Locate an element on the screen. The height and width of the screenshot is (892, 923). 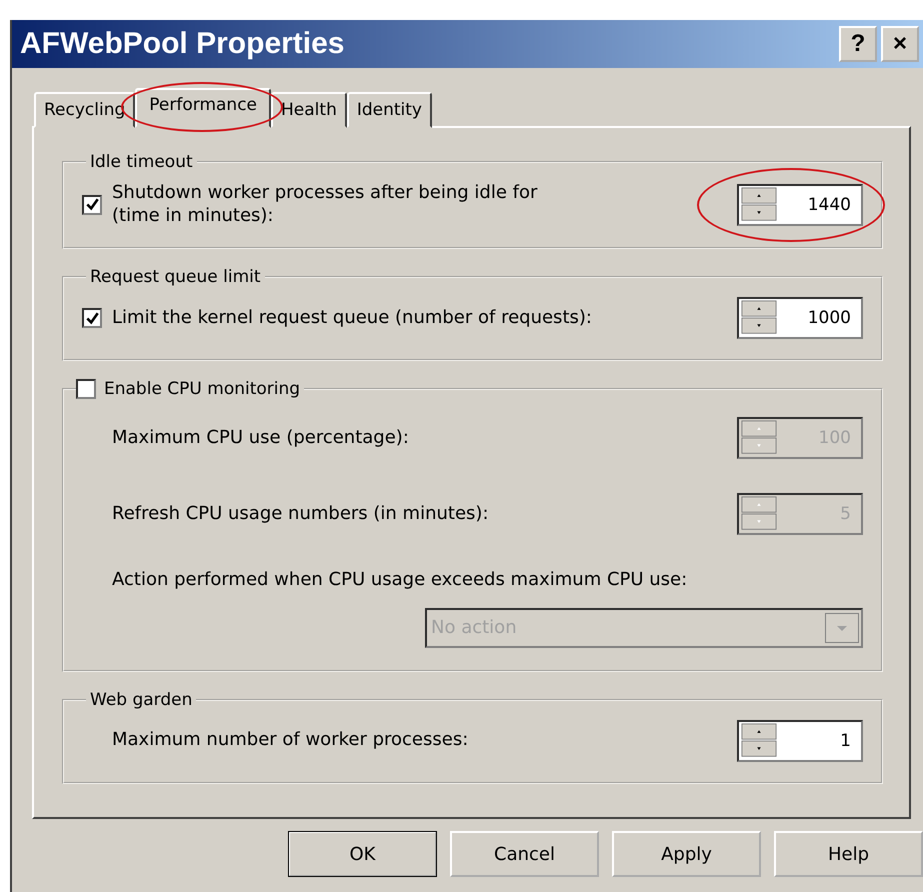
setting-label: Maximum CPU use (percentage): is located at coordinates (260, 438).